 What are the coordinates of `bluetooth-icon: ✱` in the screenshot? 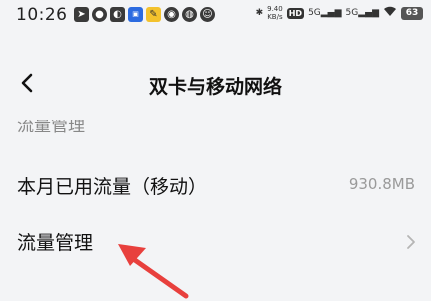 It's located at (259, 13).